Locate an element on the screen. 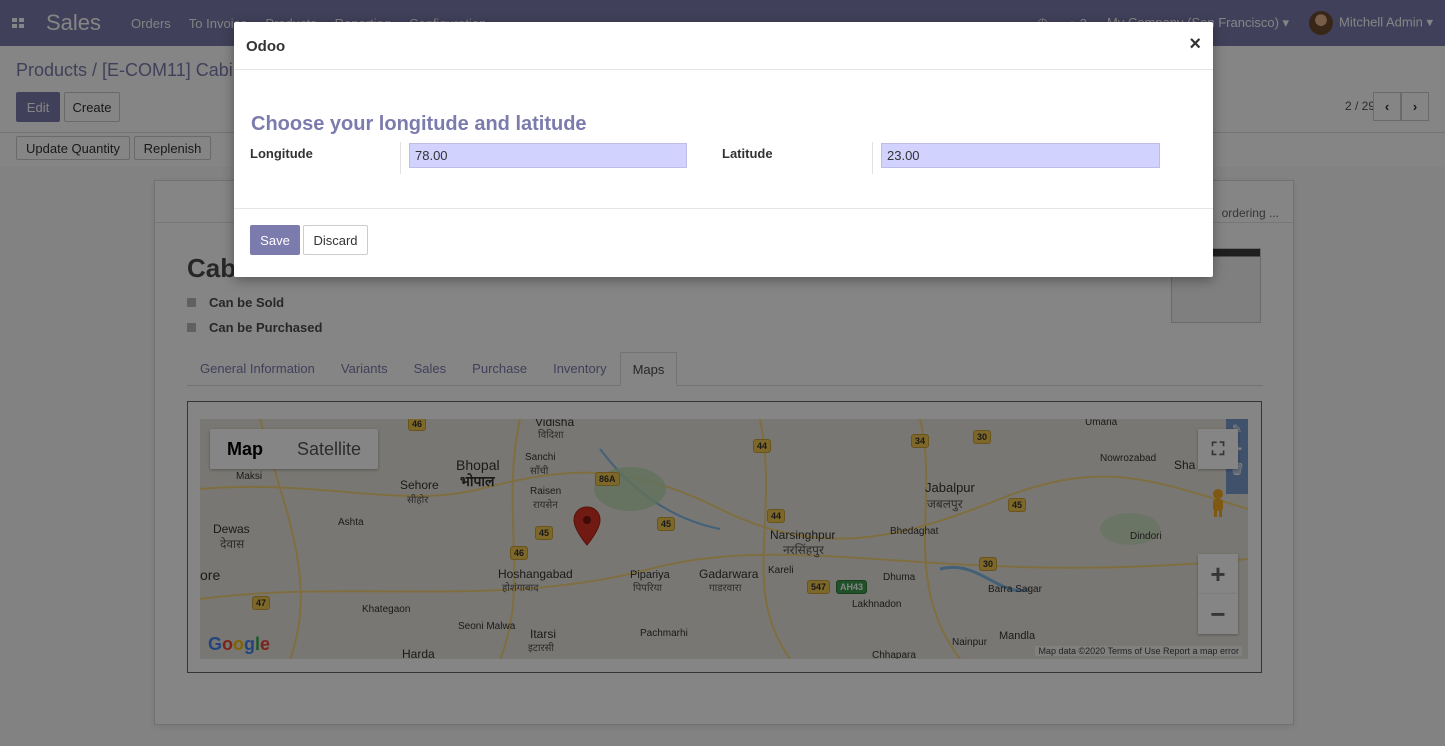 This screenshot has height=746, width=1445. latitude-input: 23.00 is located at coordinates (1020, 155).